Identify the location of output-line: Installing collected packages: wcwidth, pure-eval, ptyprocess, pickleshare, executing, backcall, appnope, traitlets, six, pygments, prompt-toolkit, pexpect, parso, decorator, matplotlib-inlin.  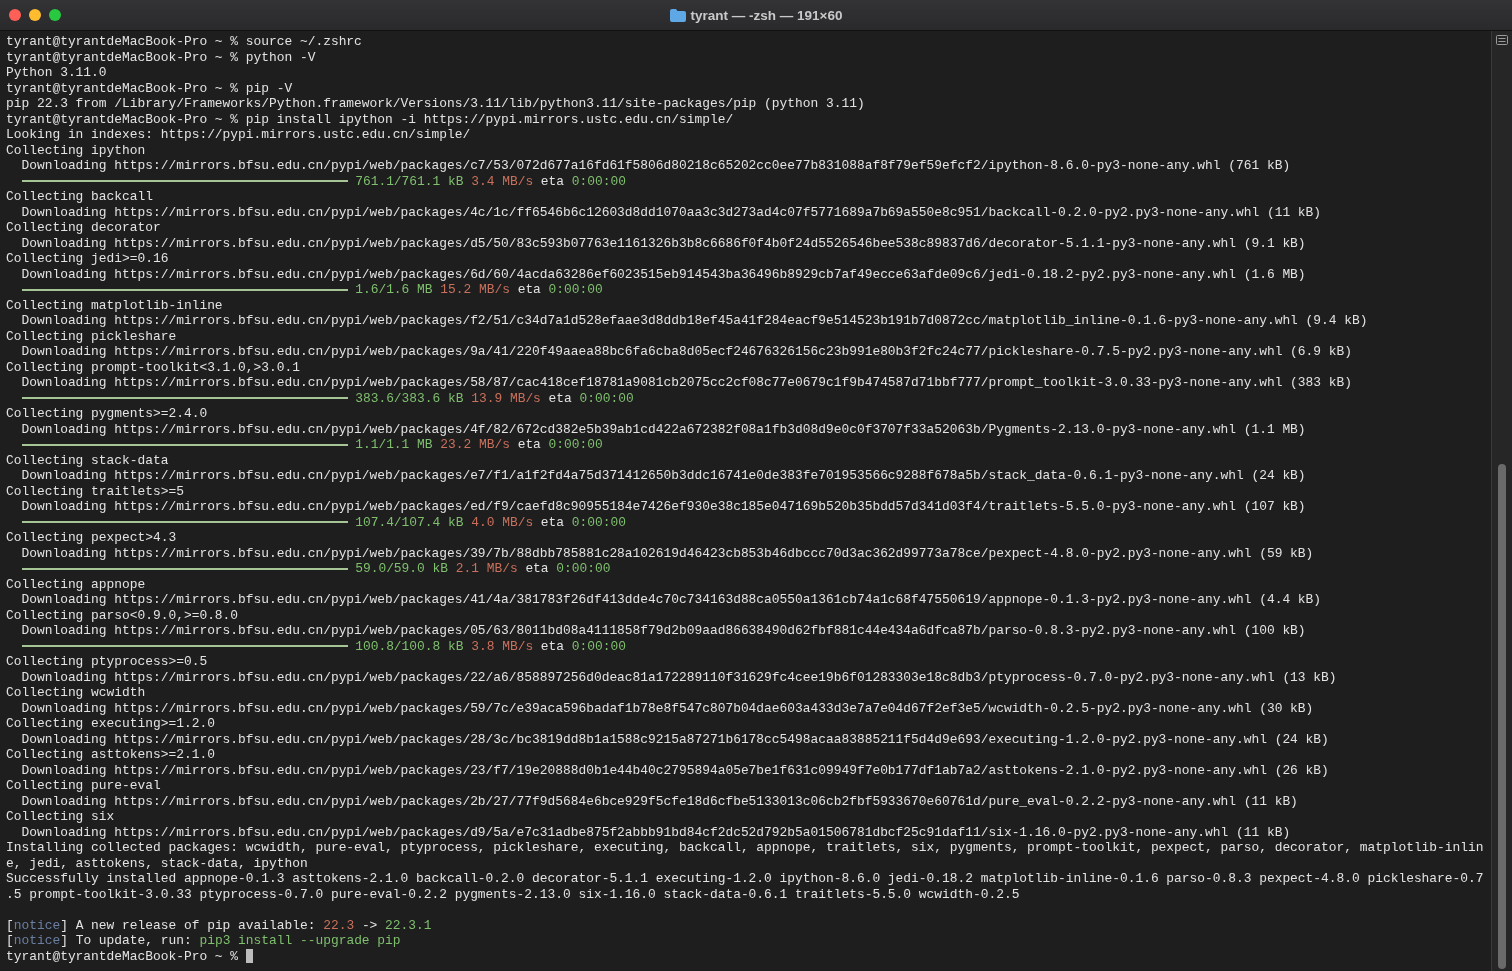
(745, 848).